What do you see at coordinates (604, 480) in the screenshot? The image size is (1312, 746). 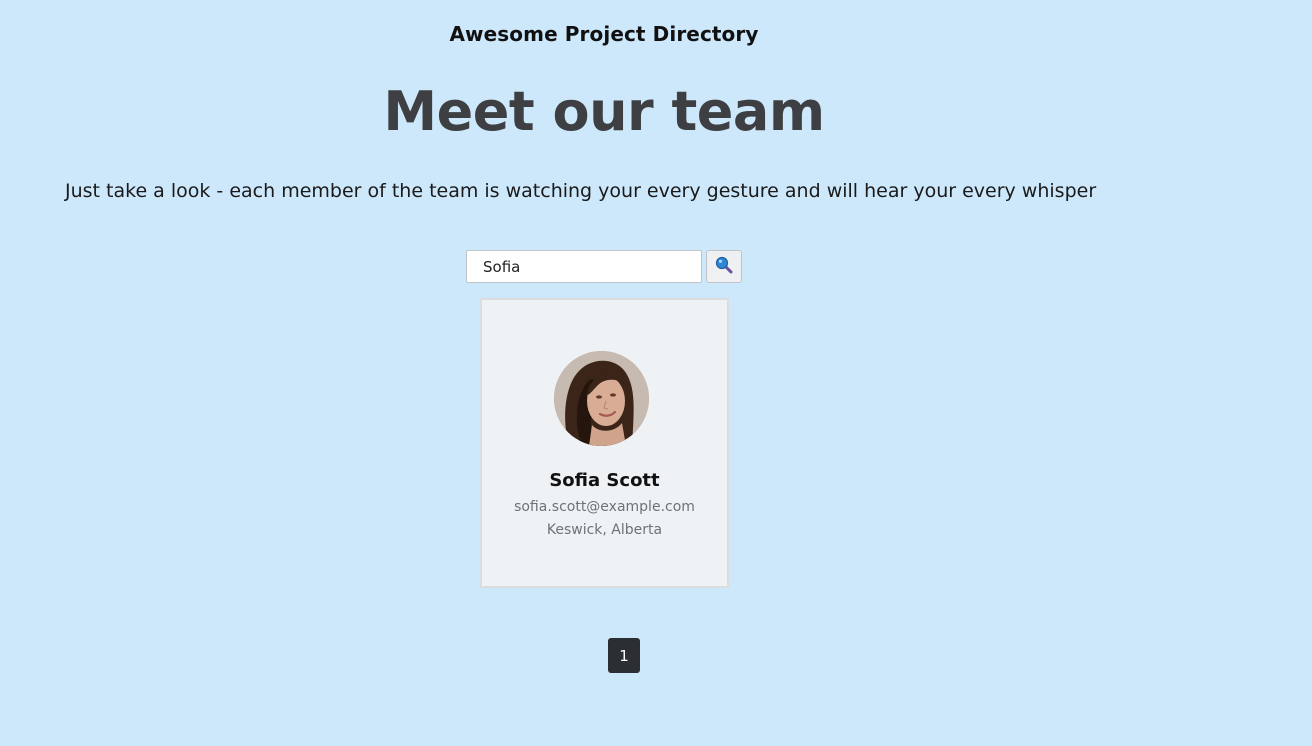 I see `member-name: Sofia Scott` at bounding box center [604, 480].